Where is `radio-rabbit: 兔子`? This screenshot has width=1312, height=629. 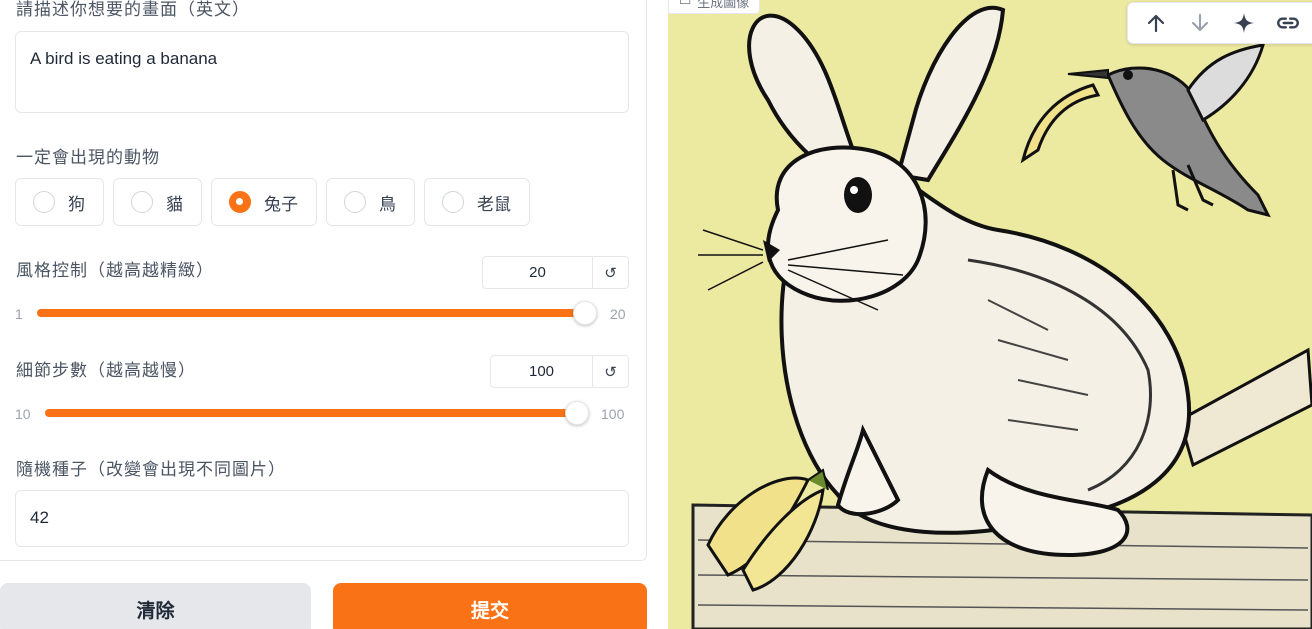
radio-rabbit: 兔子 is located at coordinates (264, 202).